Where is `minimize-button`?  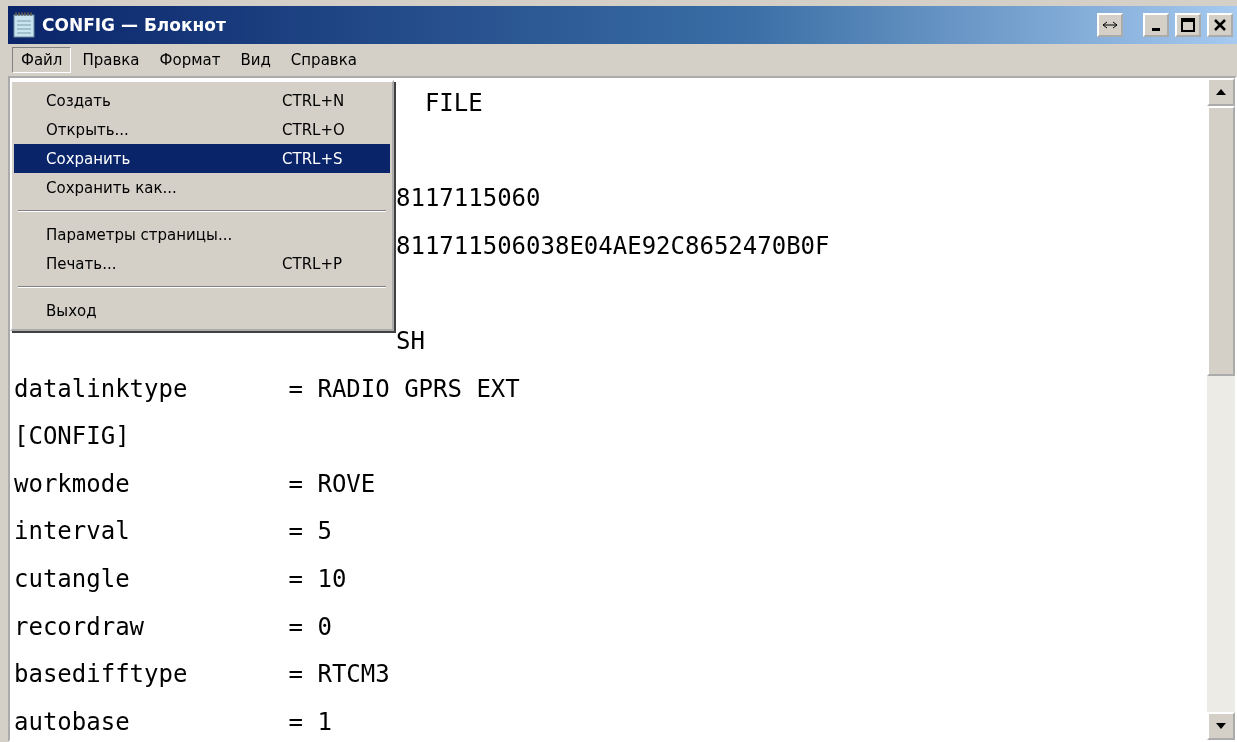 minimize-button is located at coordinates (1156, 25).